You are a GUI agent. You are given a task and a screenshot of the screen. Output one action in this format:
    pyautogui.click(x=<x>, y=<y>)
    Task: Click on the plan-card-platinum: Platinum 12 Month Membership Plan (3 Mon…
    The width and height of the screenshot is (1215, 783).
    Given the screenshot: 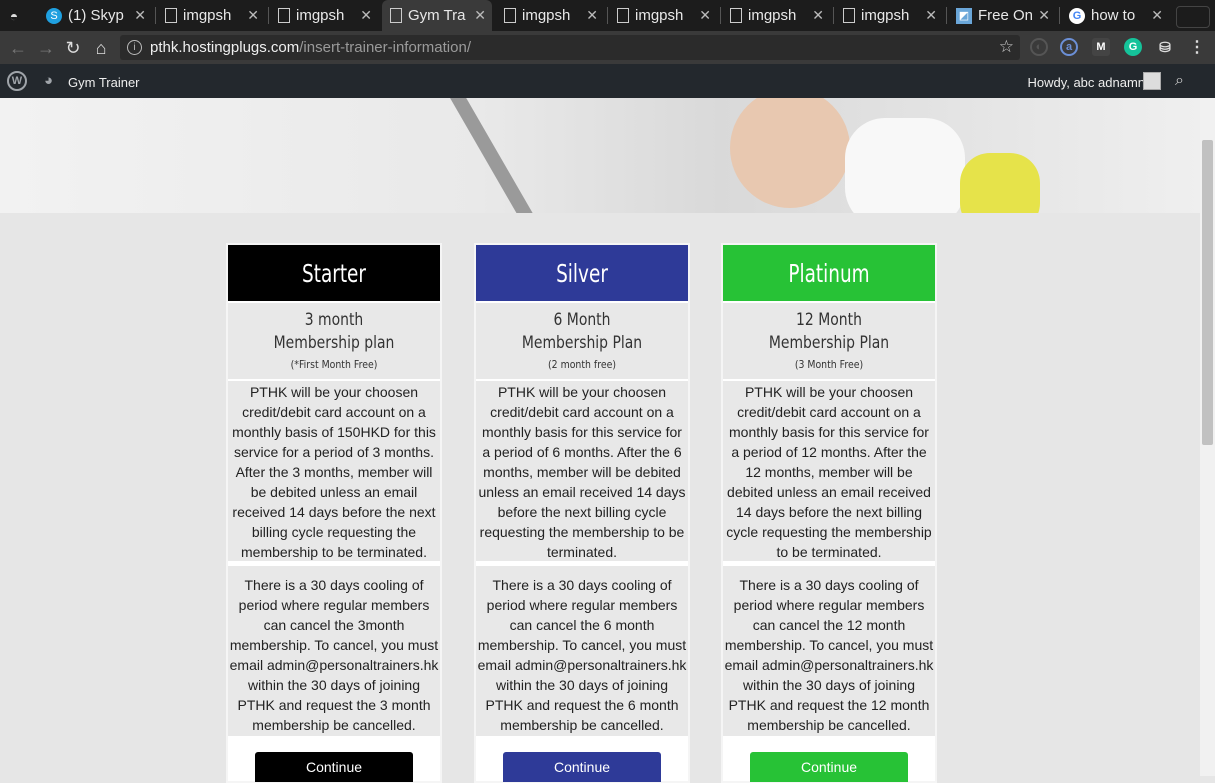 What is the action you would take?
    pyautogui.click(x=829, y=513)
    